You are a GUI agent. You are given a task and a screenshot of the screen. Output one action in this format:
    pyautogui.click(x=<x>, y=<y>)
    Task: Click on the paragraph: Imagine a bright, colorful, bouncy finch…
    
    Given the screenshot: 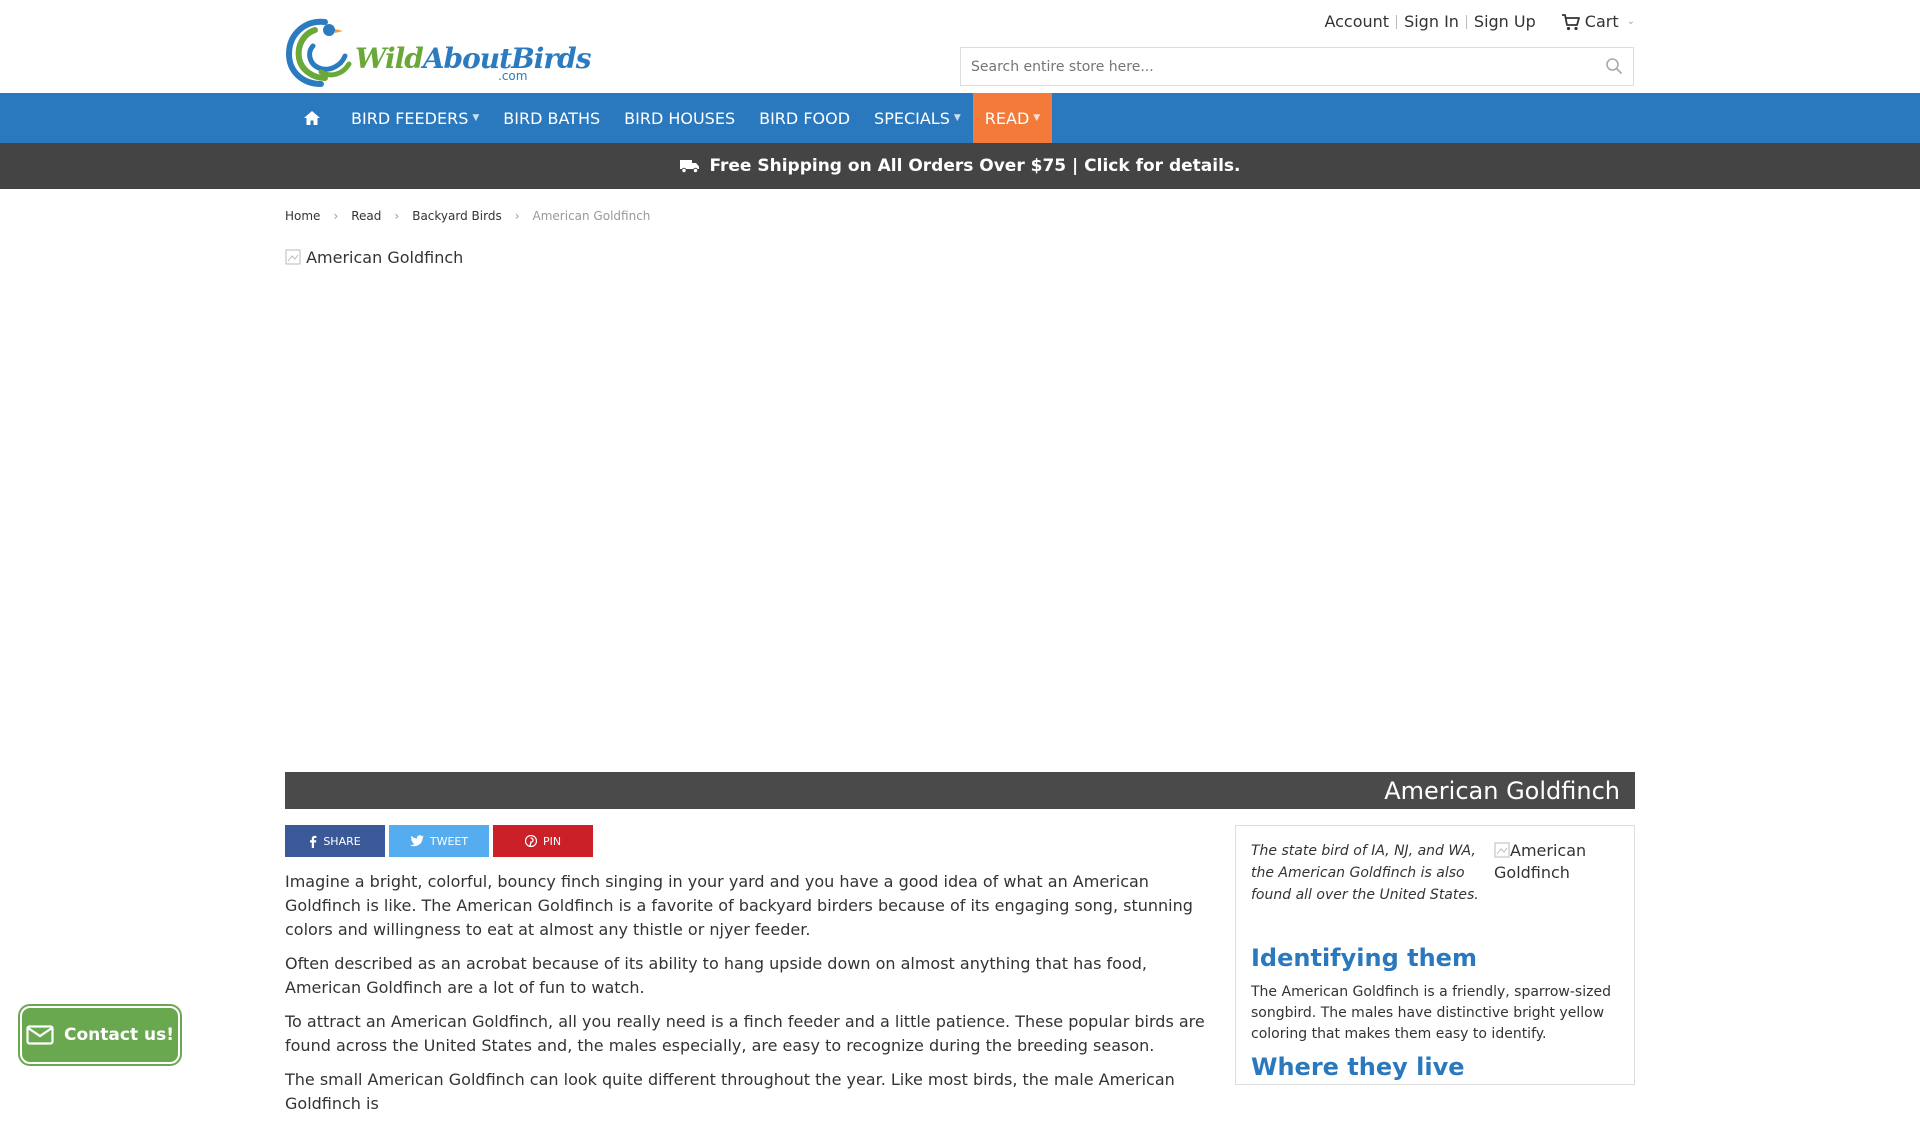 What is the action you would take?
    pyautogui.click(x=739, y=905)
    